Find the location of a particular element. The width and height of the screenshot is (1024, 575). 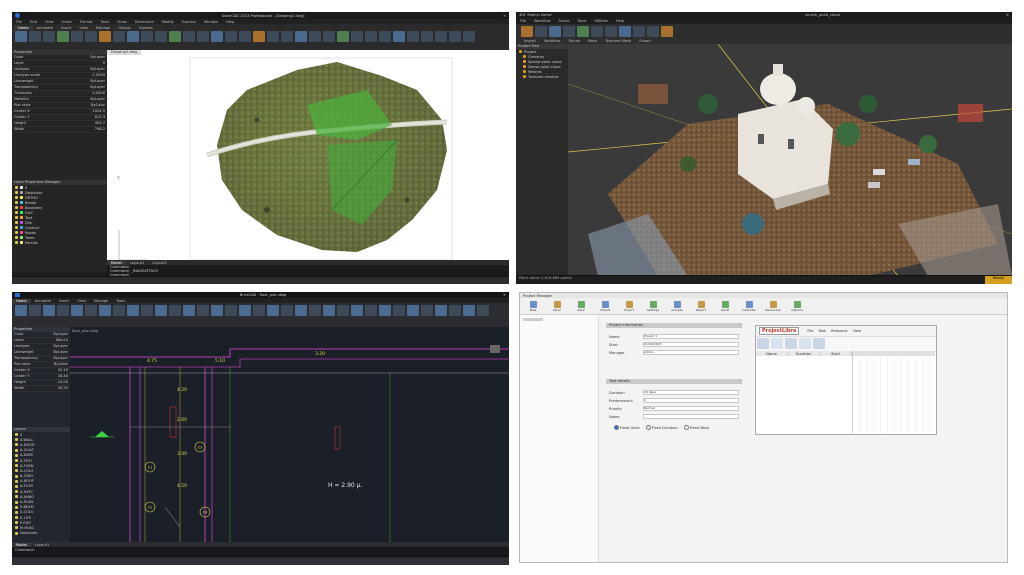

import-button is located at coordinates (527, 31).